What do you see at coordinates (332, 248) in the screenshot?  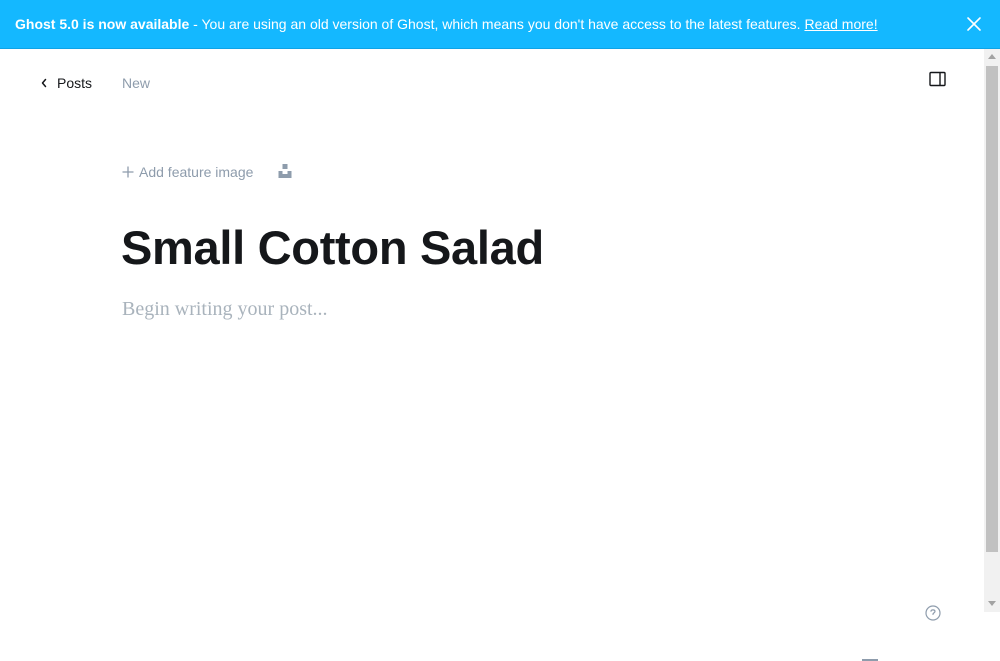 I see `post-title: Small Cotton Salad` at bounding box center [332, 248].